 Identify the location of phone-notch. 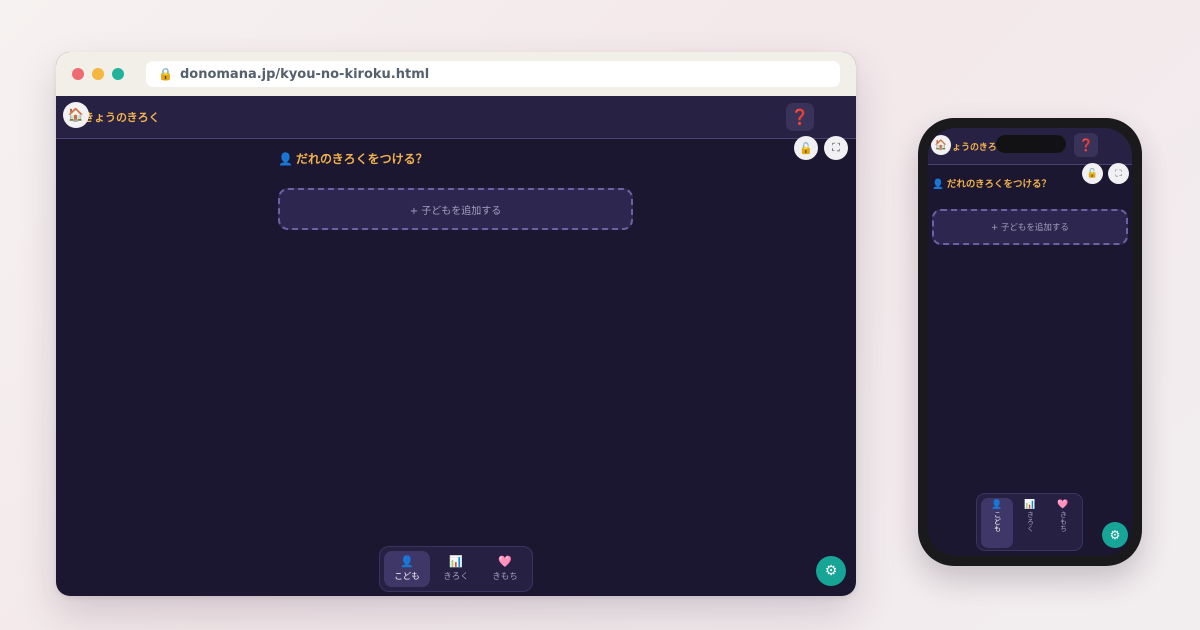
(1031, 144).